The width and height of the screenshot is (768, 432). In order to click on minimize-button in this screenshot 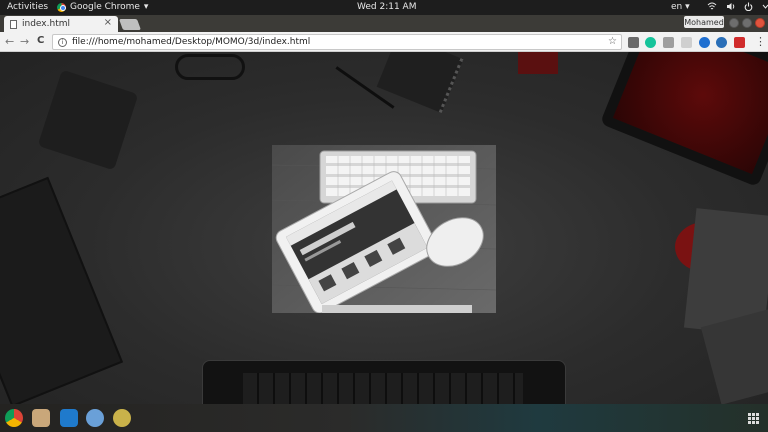, I will do `click(734, 23)`.